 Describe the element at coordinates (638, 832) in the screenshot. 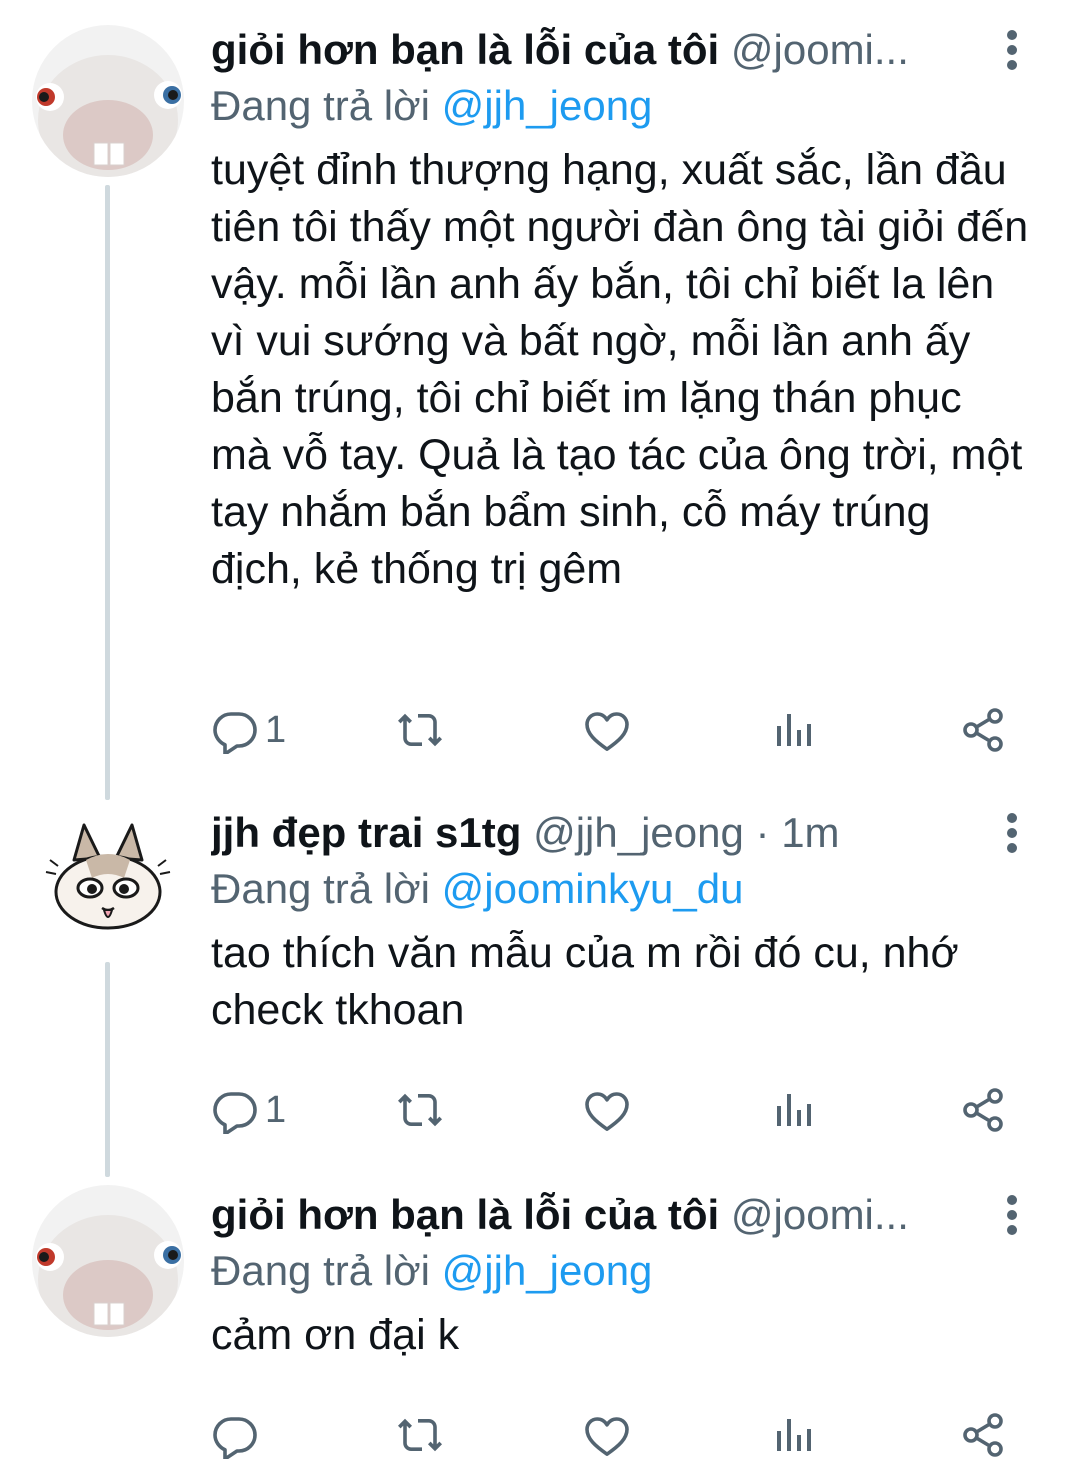

I see `handle: @jjh_jeong` at that location.